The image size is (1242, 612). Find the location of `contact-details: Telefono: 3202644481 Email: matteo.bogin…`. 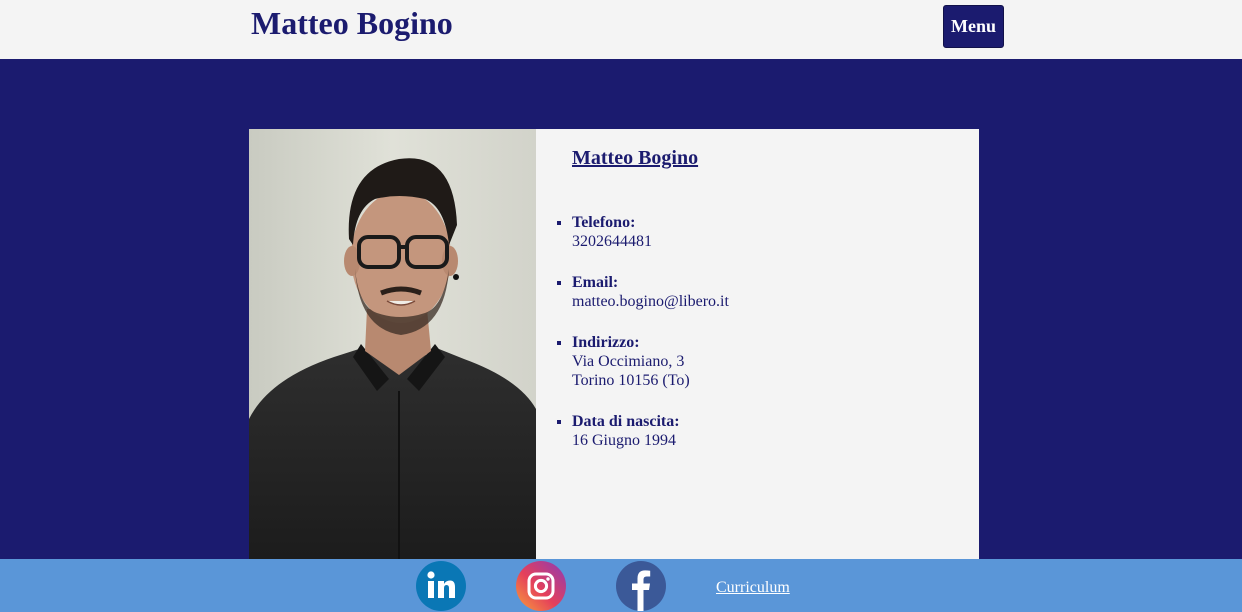

contact-details: Telefono: 3202644481 Email: matteo.bogin… is located at coordinates (650, 342).